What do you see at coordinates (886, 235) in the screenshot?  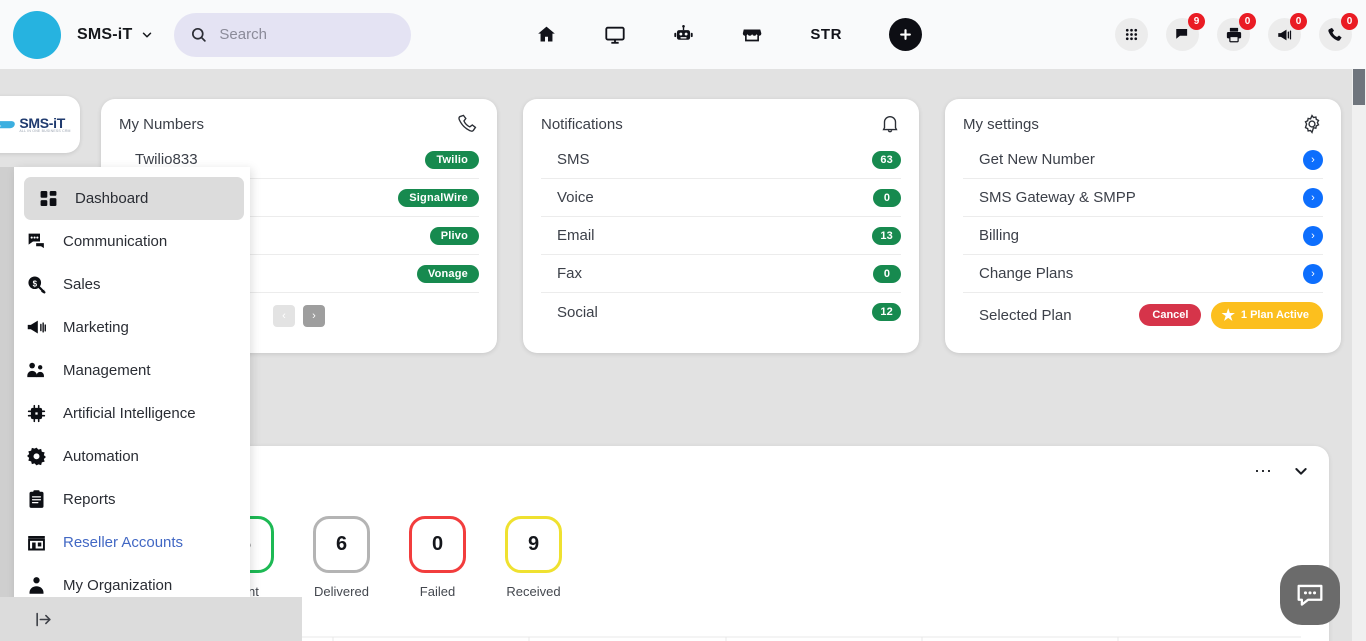 I see `notification-count: 13` at bounding box center [886, 235].